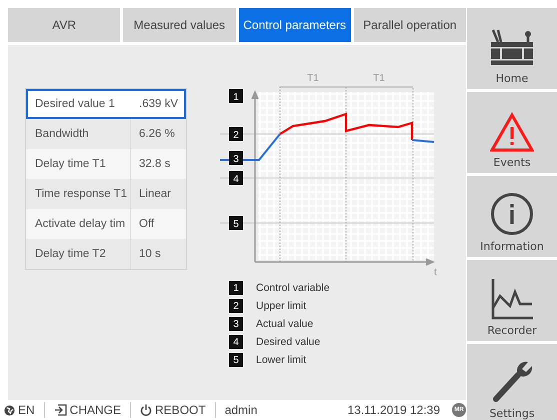  What do you see at coordinates (156, 134) in the screenshot?
I see `parameter-value: 6.26 %` at bounding box center [156, 134].